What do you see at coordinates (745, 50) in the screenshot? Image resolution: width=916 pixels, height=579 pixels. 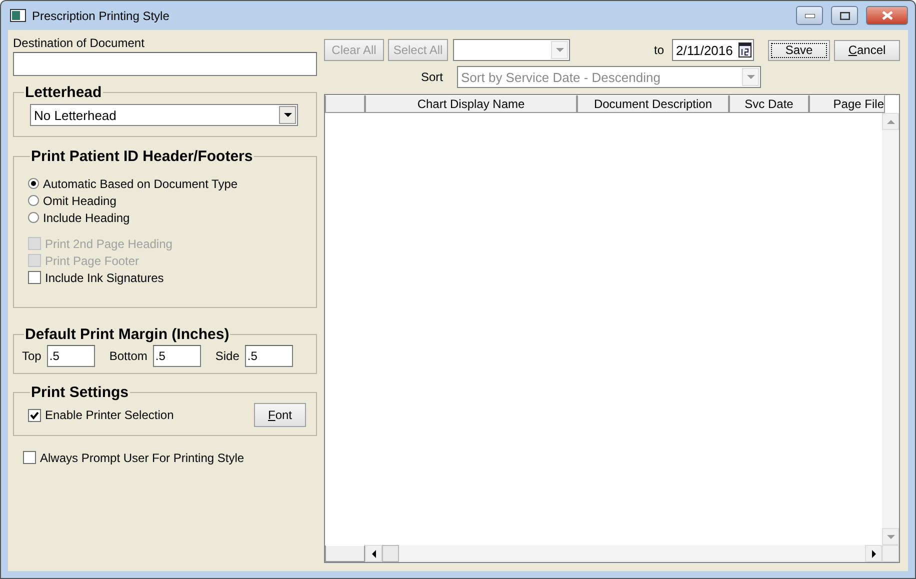 I see `calendar-icon` at bounding box center [745, 50].